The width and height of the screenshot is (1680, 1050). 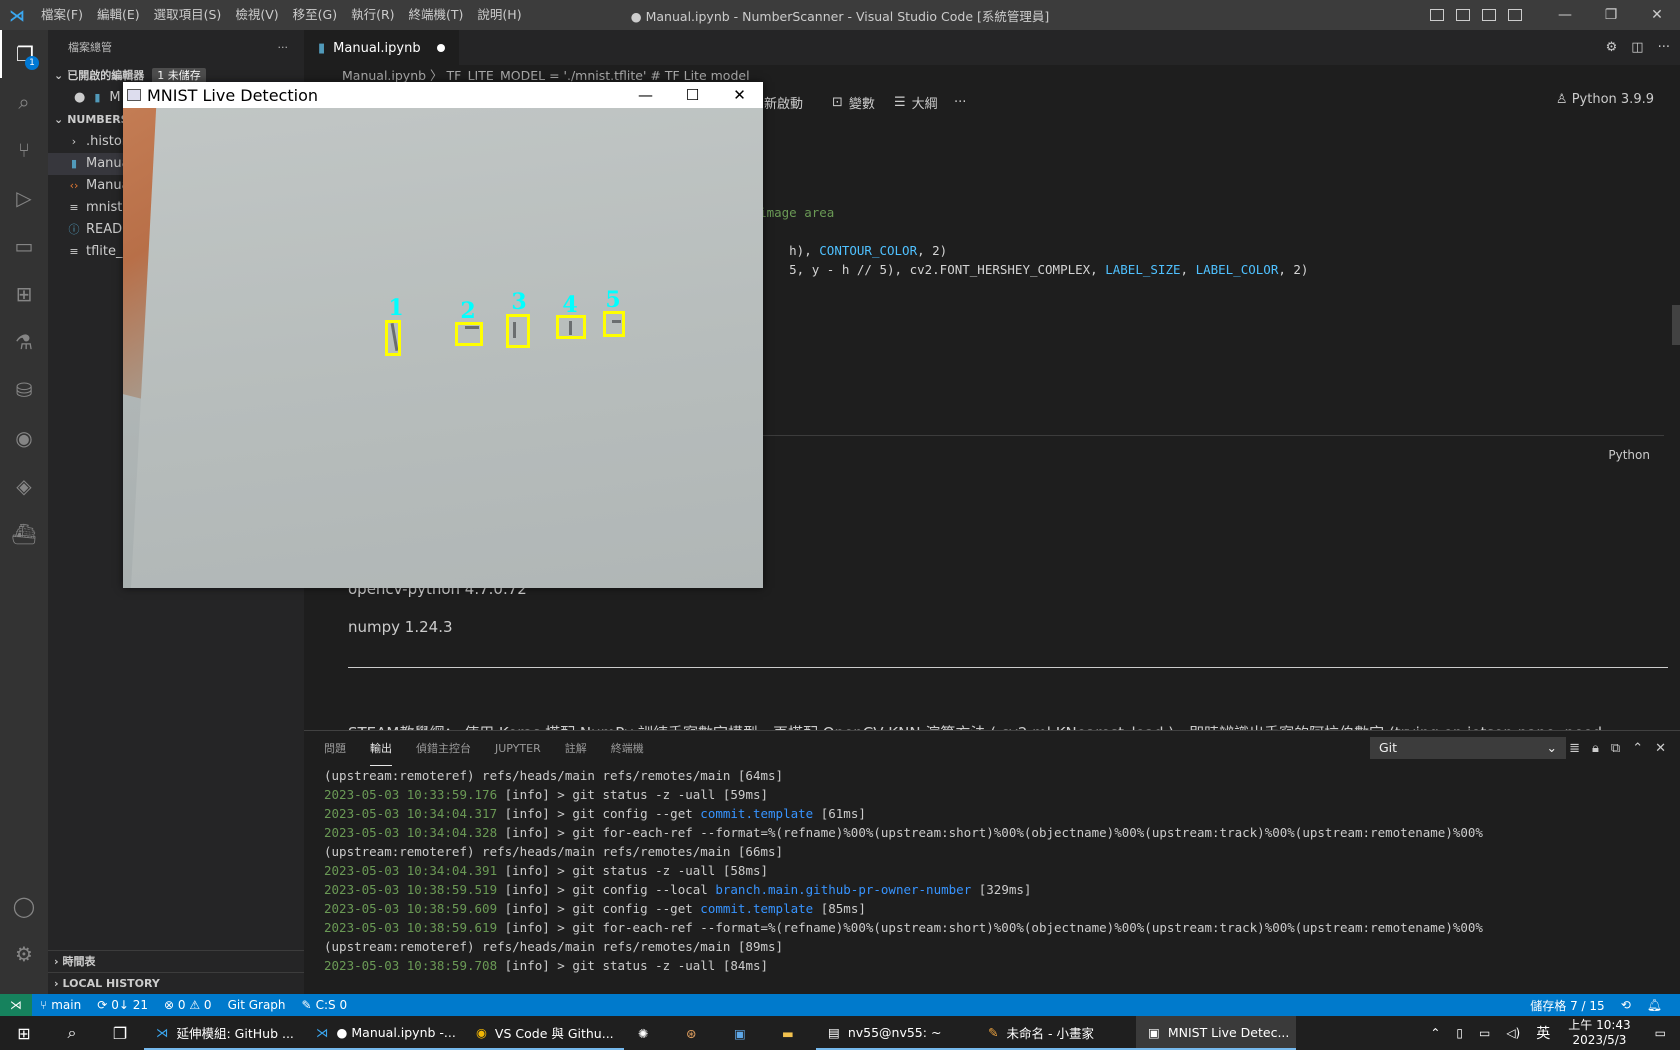 What do you see at coordinates (176, 983) in the screenshot?
I see `local-history-section: › LOCAL HISTORY` at bounding box center [176, 983].